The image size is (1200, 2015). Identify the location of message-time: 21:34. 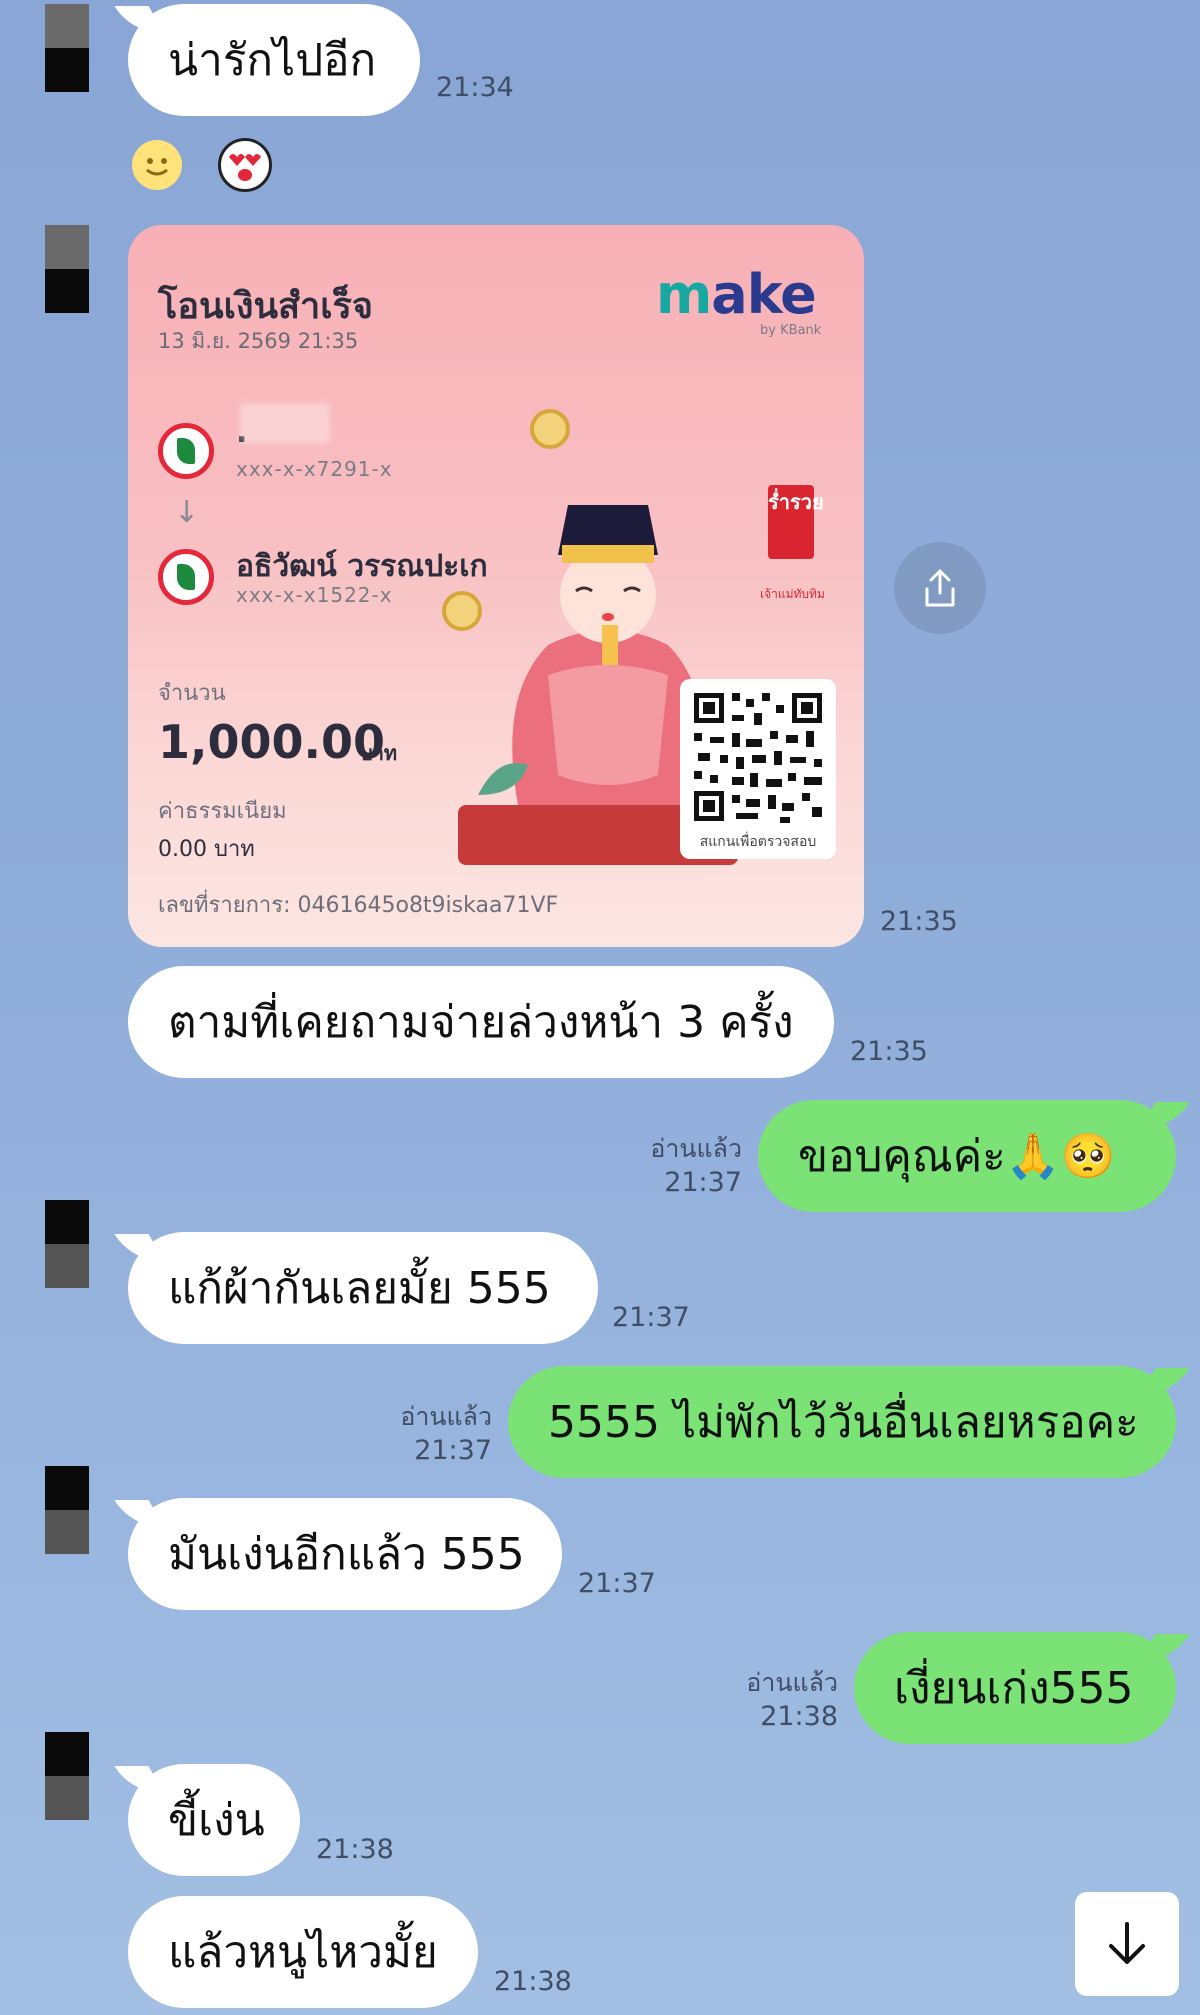
(475, 87).